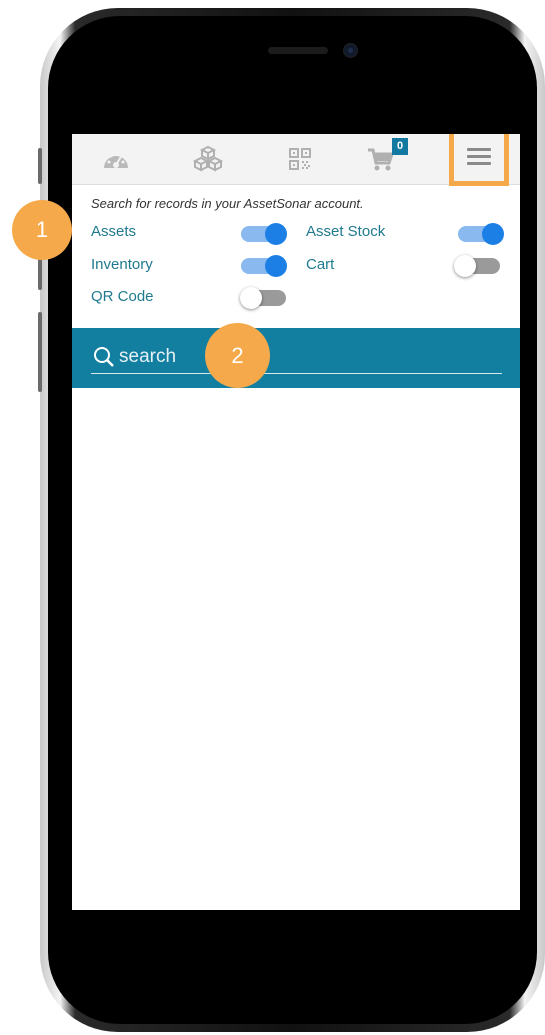 This screenshot has width=545, height=1035. I want to click on filter-toggle-qr-code, so click(263, 298).